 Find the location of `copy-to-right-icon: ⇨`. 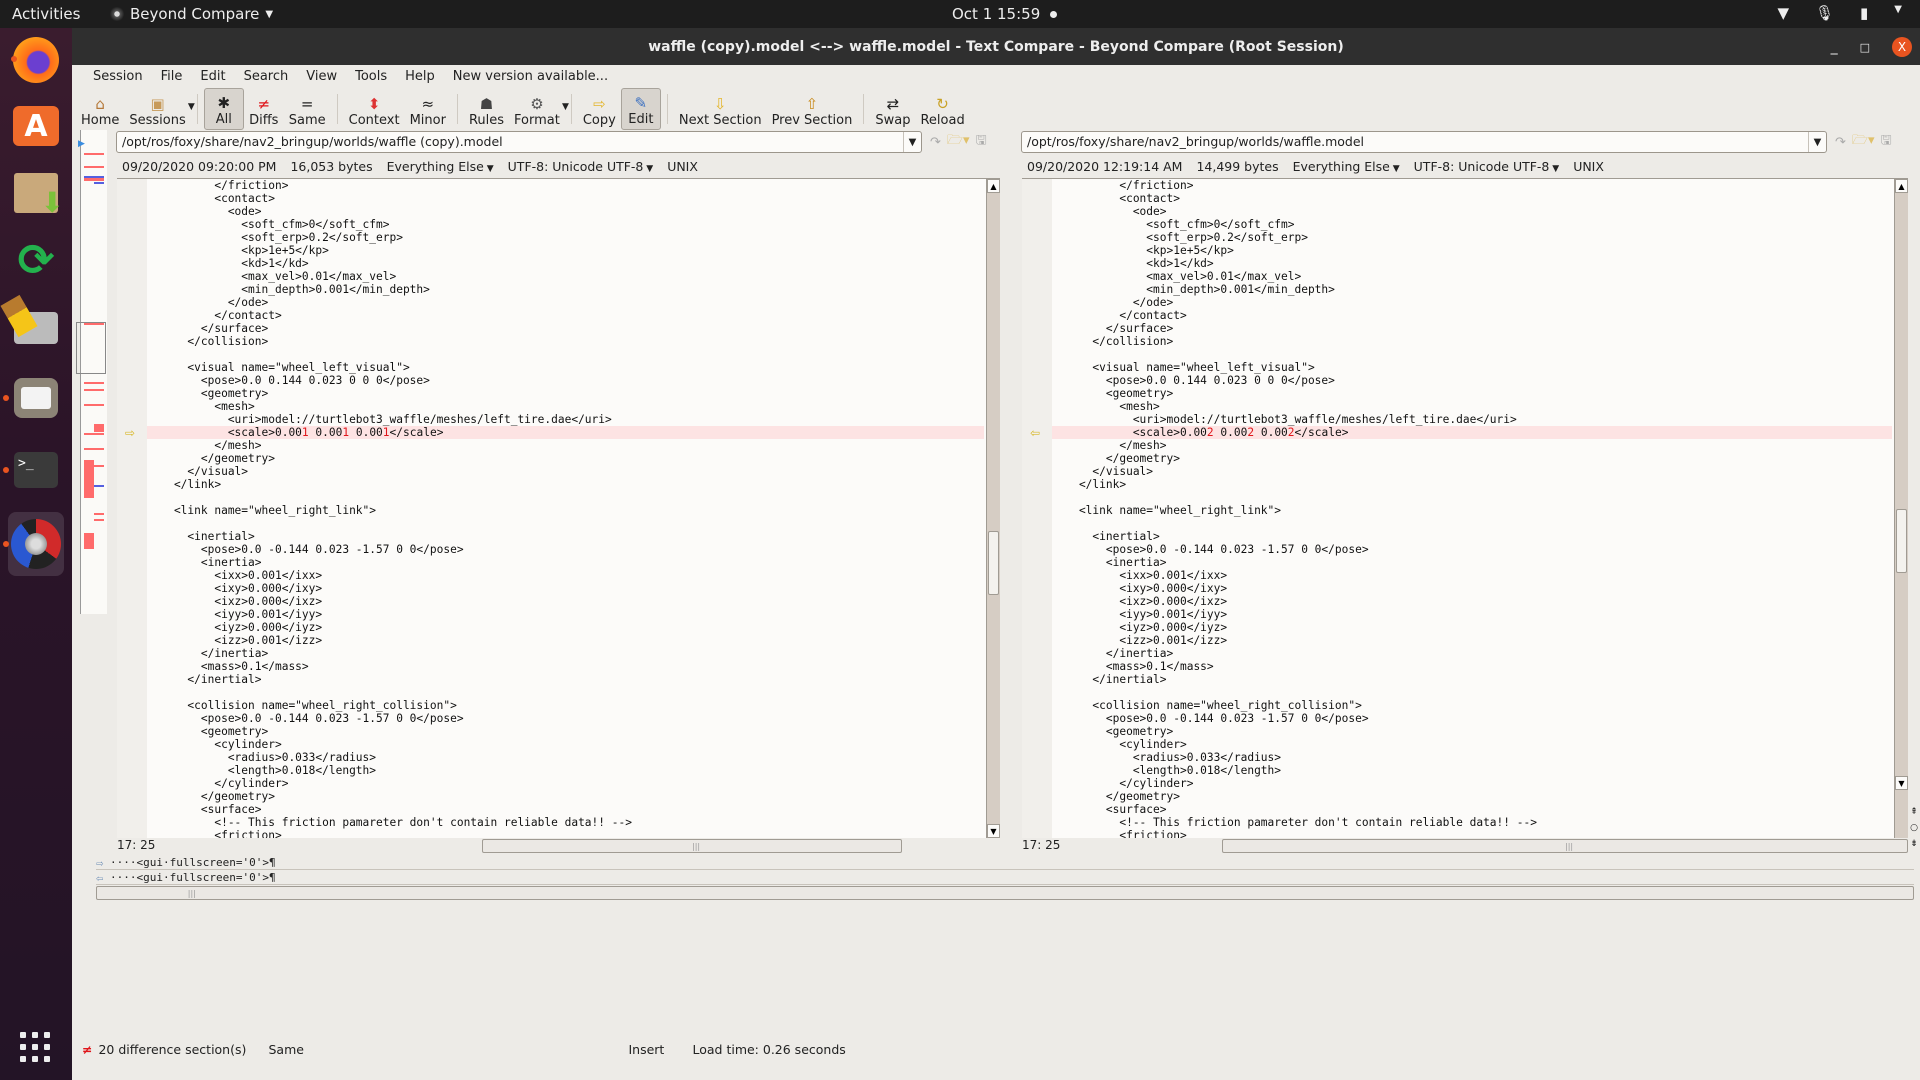

copy-to-right-icon: ⇨ is located at coordinates (130, 433).